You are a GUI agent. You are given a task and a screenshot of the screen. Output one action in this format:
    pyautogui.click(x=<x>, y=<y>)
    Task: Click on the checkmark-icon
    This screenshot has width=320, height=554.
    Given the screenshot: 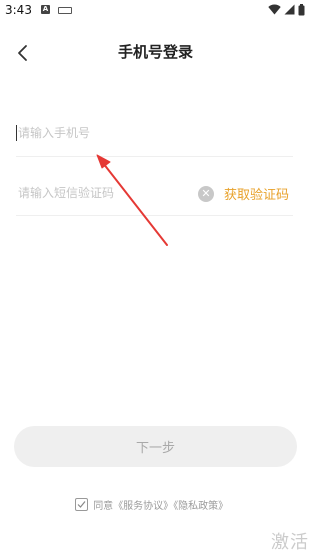 What is the action you would take?
    pyautogui.click(x=81, y=504)
    